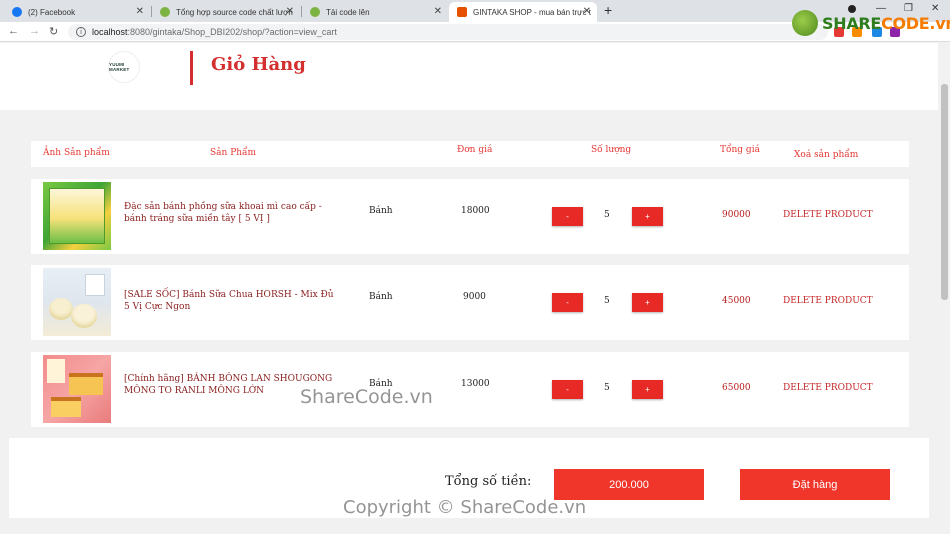 The width and height of the screenshot is (950, 534). What do you see at coordinates (375, 12) in the screenshot?
I see `browser-tab-upload: Tải code lên ✕` at bounding box center [375, 12].